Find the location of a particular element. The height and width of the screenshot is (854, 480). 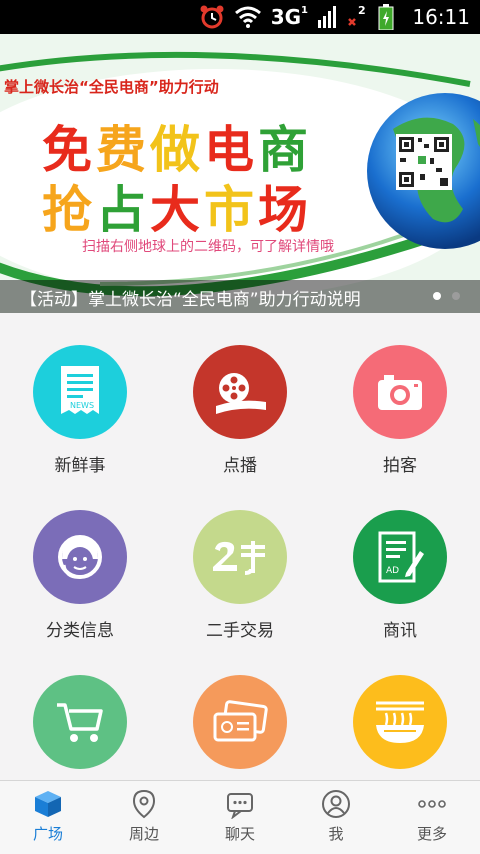

grid-item-label: 拍客 is located at coordinates (400, 466).